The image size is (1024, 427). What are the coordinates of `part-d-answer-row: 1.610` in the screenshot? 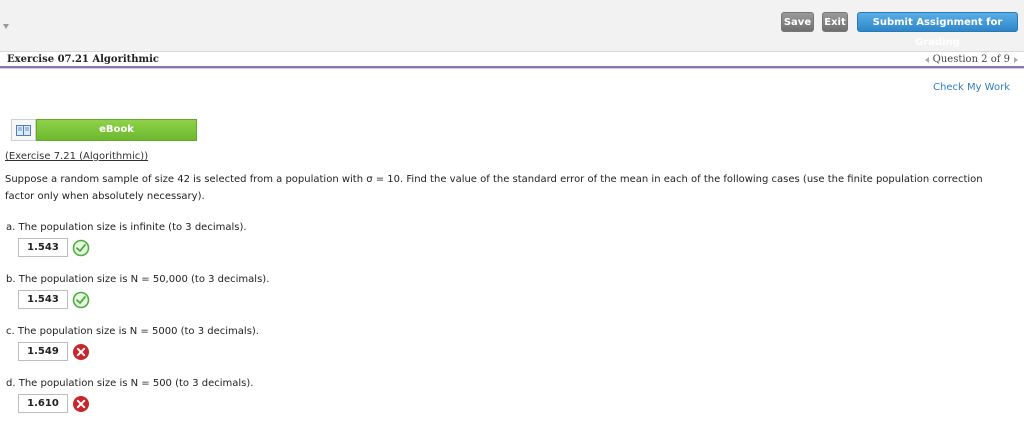 It's located at (54, 403).